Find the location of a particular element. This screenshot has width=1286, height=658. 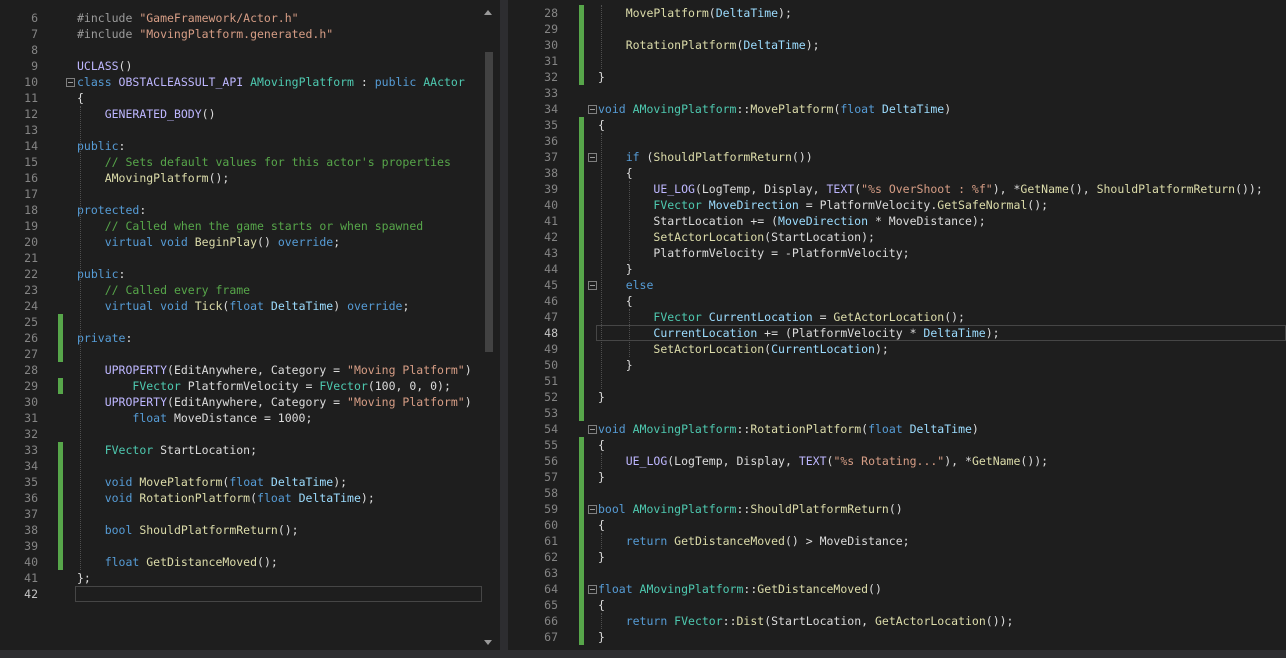

code-line: 22 public: is located at coordinates (241, 274).